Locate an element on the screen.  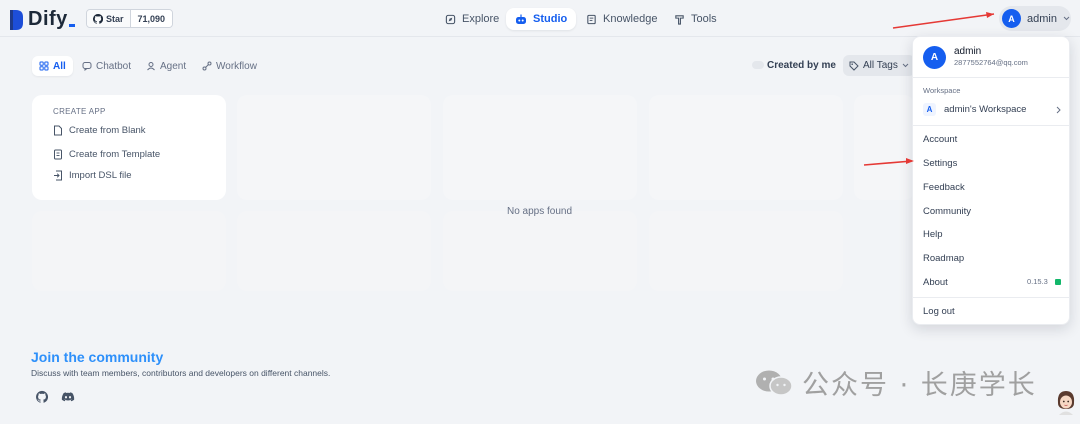
tag-icon is located at coordinates (854, 66).